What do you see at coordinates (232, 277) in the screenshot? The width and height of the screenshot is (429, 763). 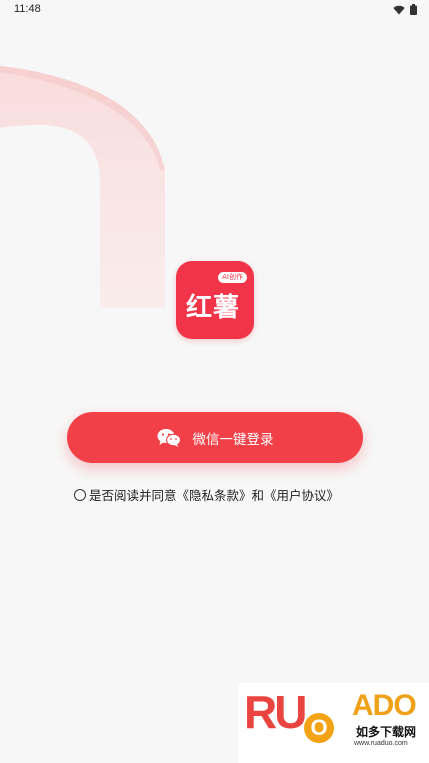 I see `logo-badge: AI创作` at bounding box center [232, 277].